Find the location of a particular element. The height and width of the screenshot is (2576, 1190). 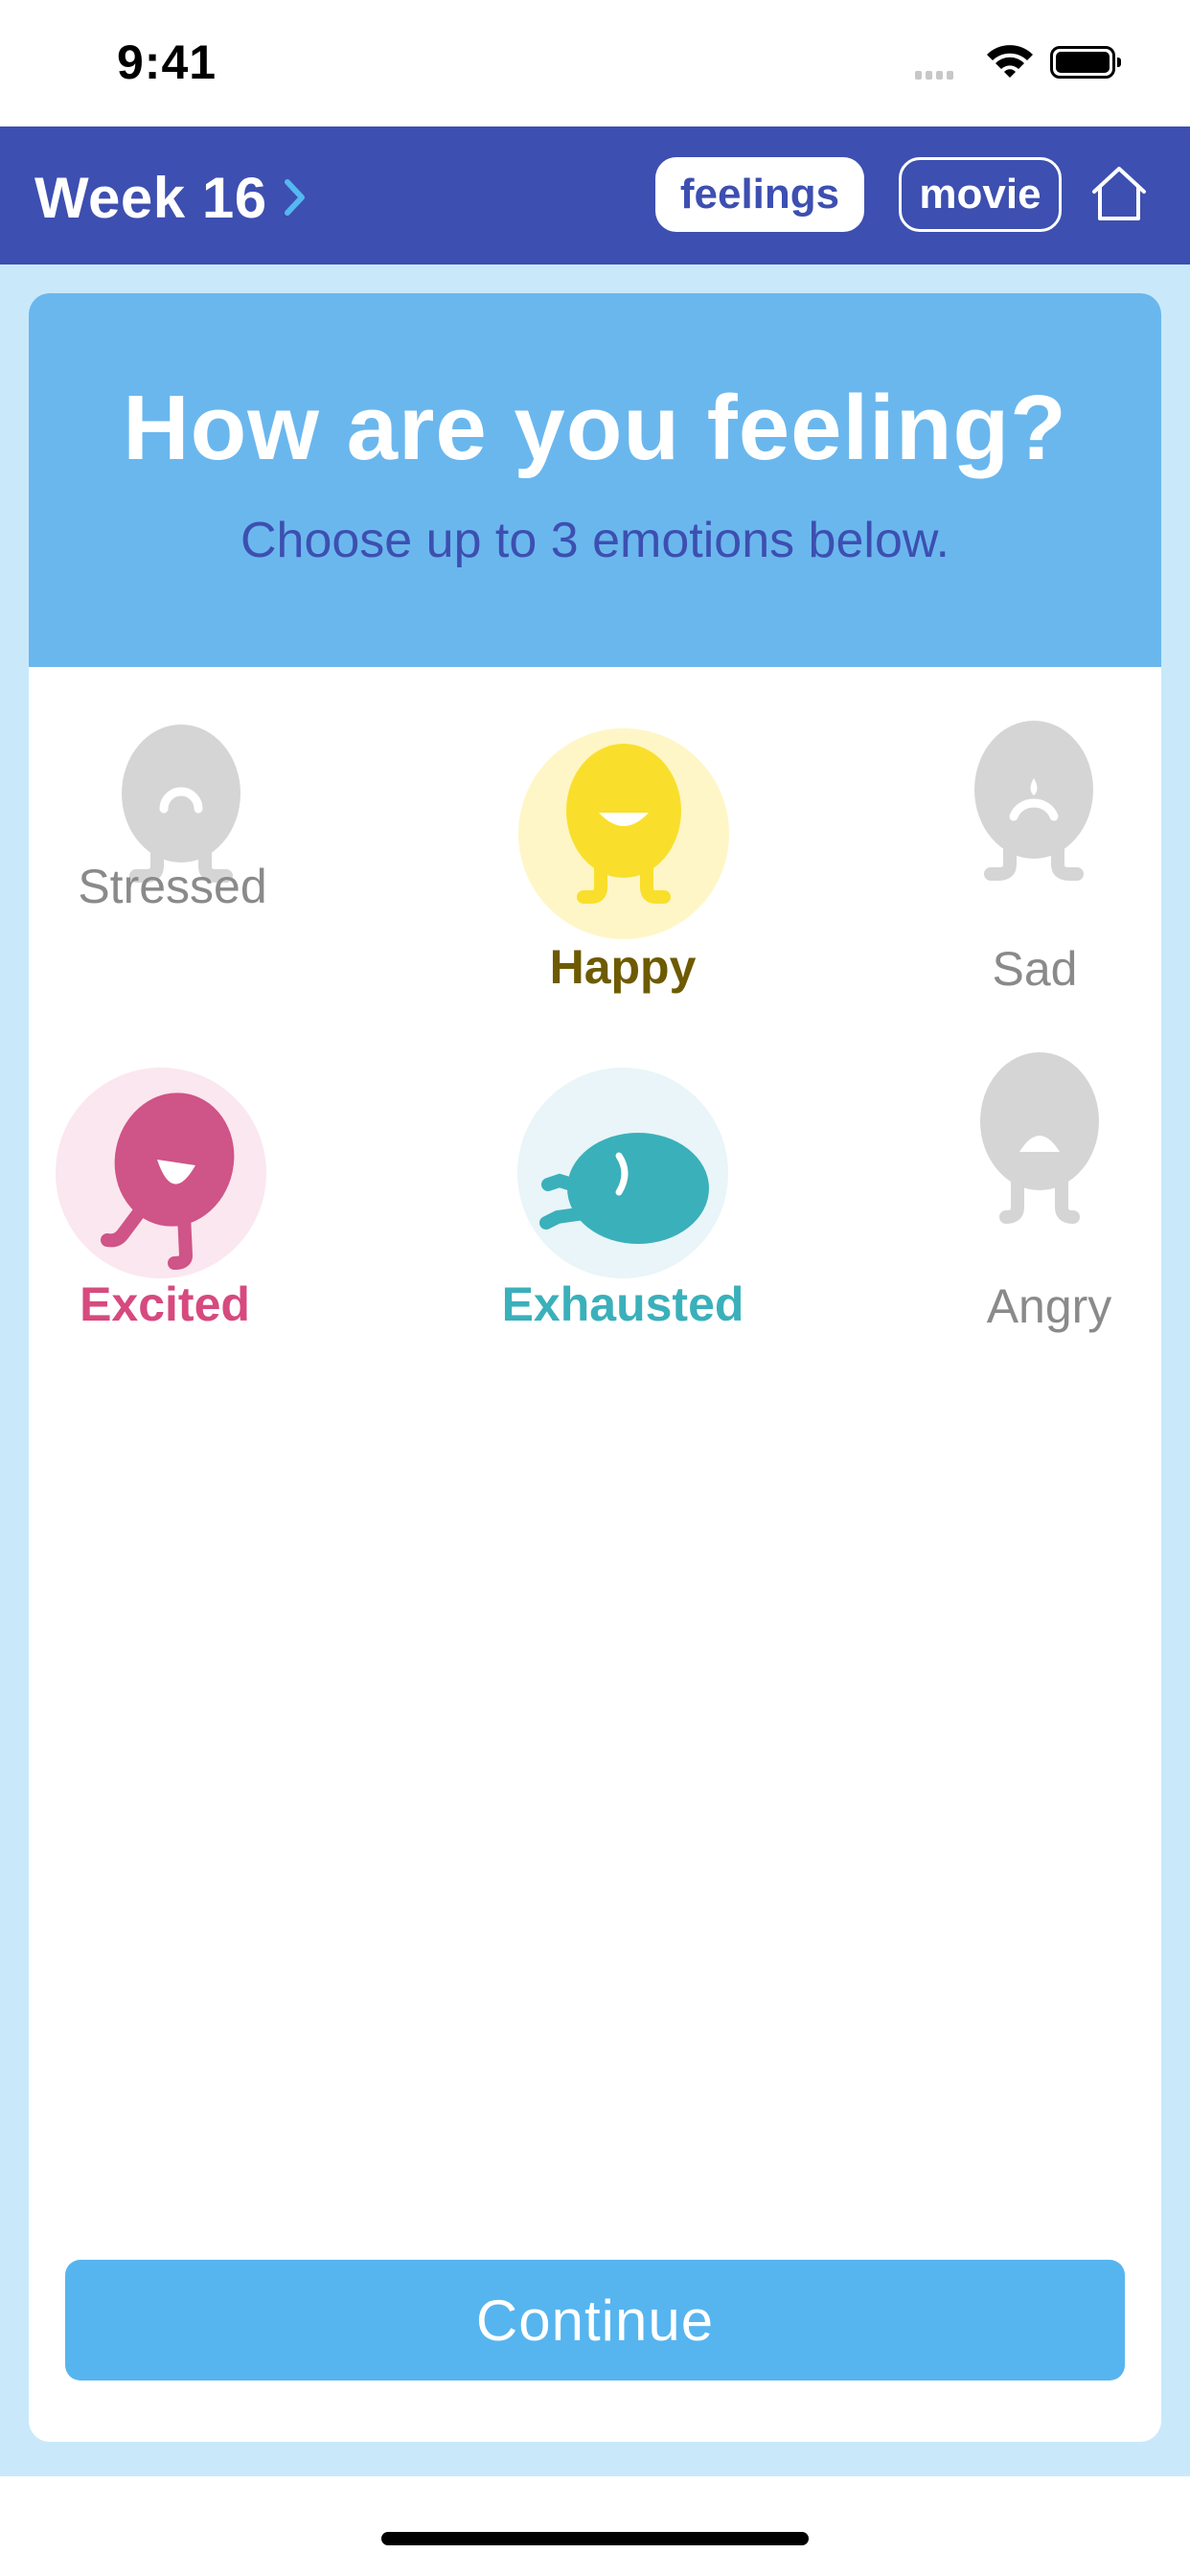

continue-button: Continue is located at coordinates (595, 2320).